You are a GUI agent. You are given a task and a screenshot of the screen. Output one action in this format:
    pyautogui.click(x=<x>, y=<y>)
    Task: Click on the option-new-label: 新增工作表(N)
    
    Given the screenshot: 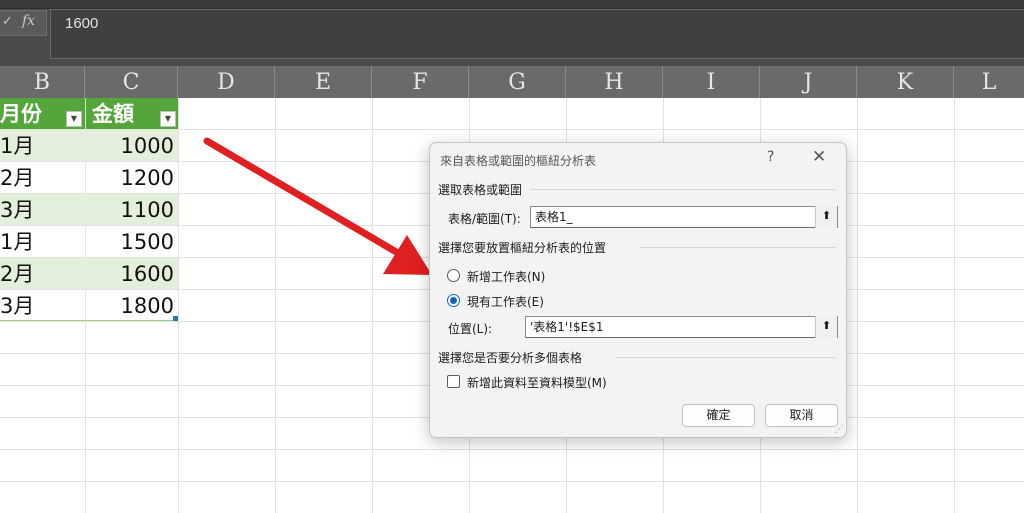 What is the action you would take?
    pyautogui.click(x=506, y=276)
    